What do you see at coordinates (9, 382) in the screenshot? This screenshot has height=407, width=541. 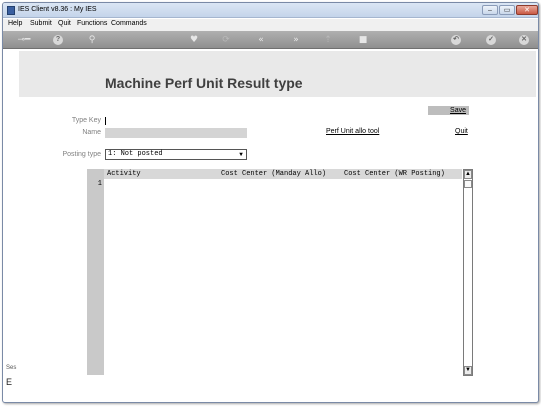 I see `side-fragment-e: E` at bounding box center [9, 382].